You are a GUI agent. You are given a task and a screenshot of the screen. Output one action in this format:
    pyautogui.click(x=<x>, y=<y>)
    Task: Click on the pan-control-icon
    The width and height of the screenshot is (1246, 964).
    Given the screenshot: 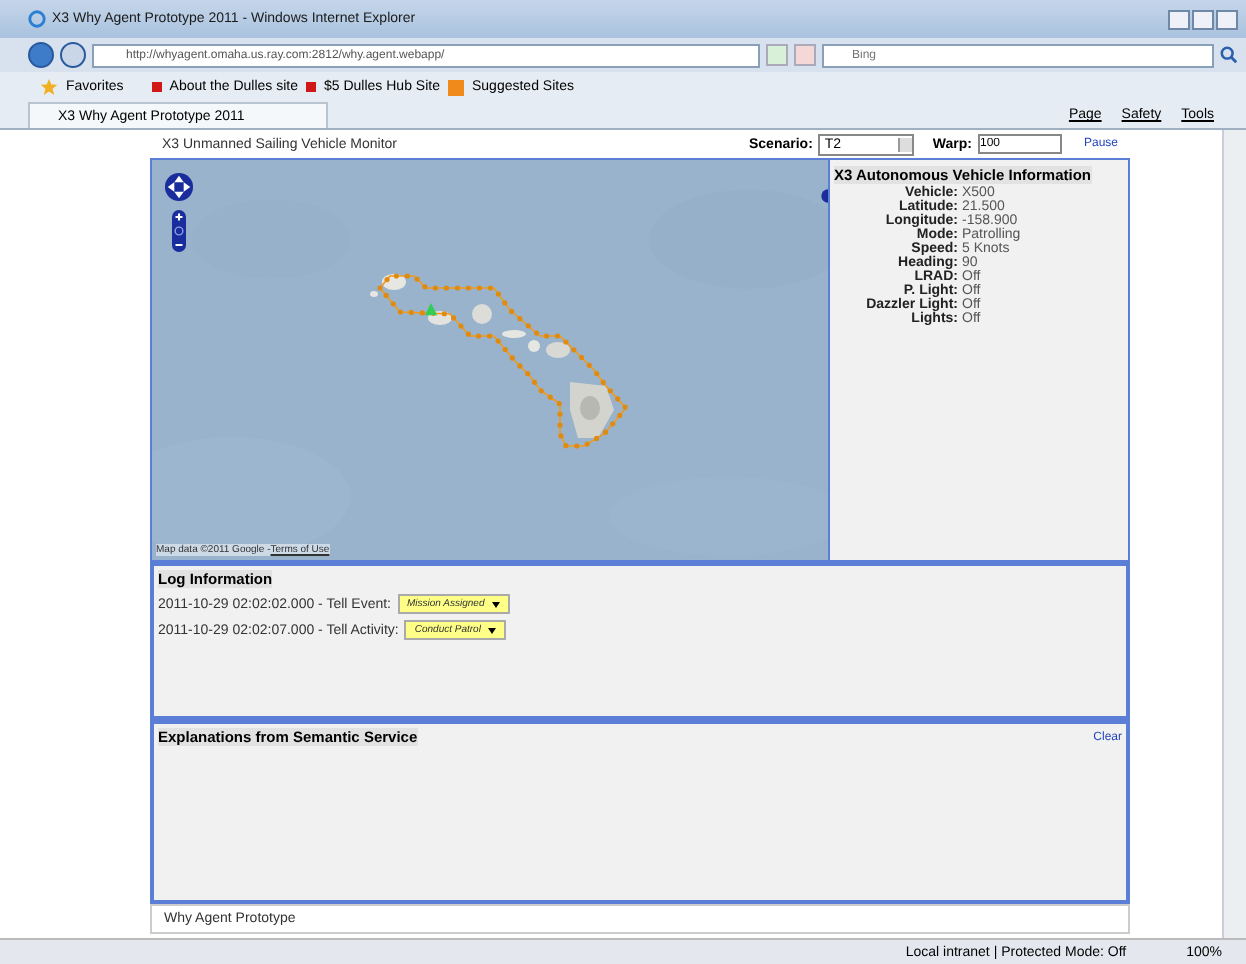 What is the action you would take?
    pyautogui.click(x=179, y=187)
    